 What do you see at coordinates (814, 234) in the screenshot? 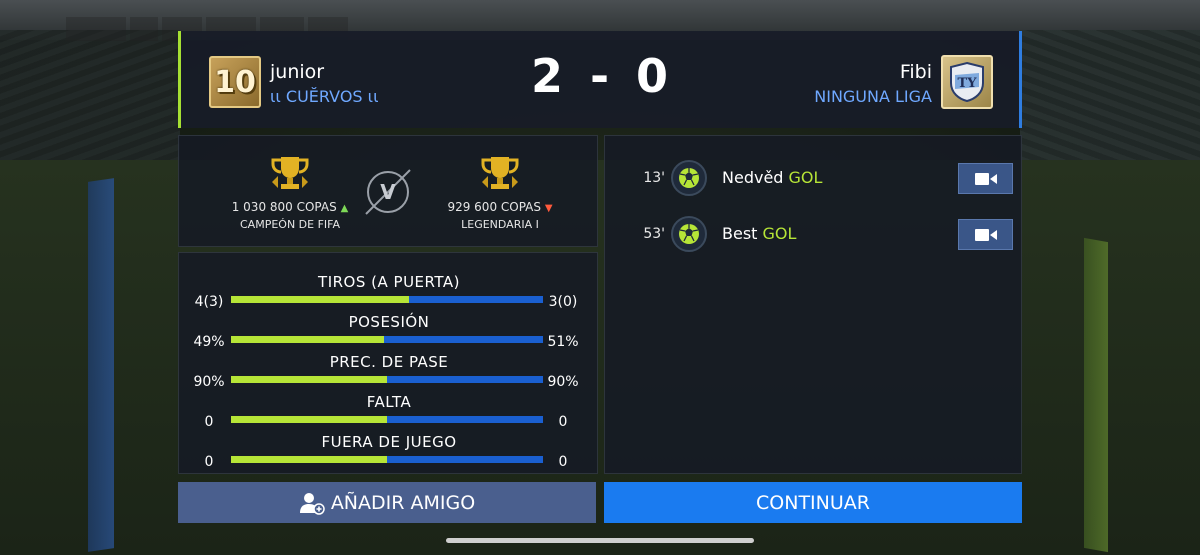
I see `goal-event: 53' Best GOL` at bounding box center [814, 234].